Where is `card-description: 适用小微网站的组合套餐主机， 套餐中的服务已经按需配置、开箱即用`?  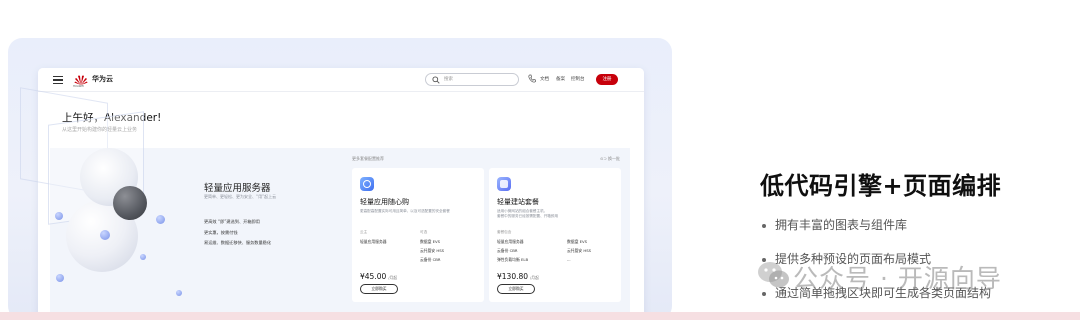
card-description: 适用小微网站的组合套餐主机， 套餐中的服务已经按需配置、开箱即用 is located at coordinates (528, 213).